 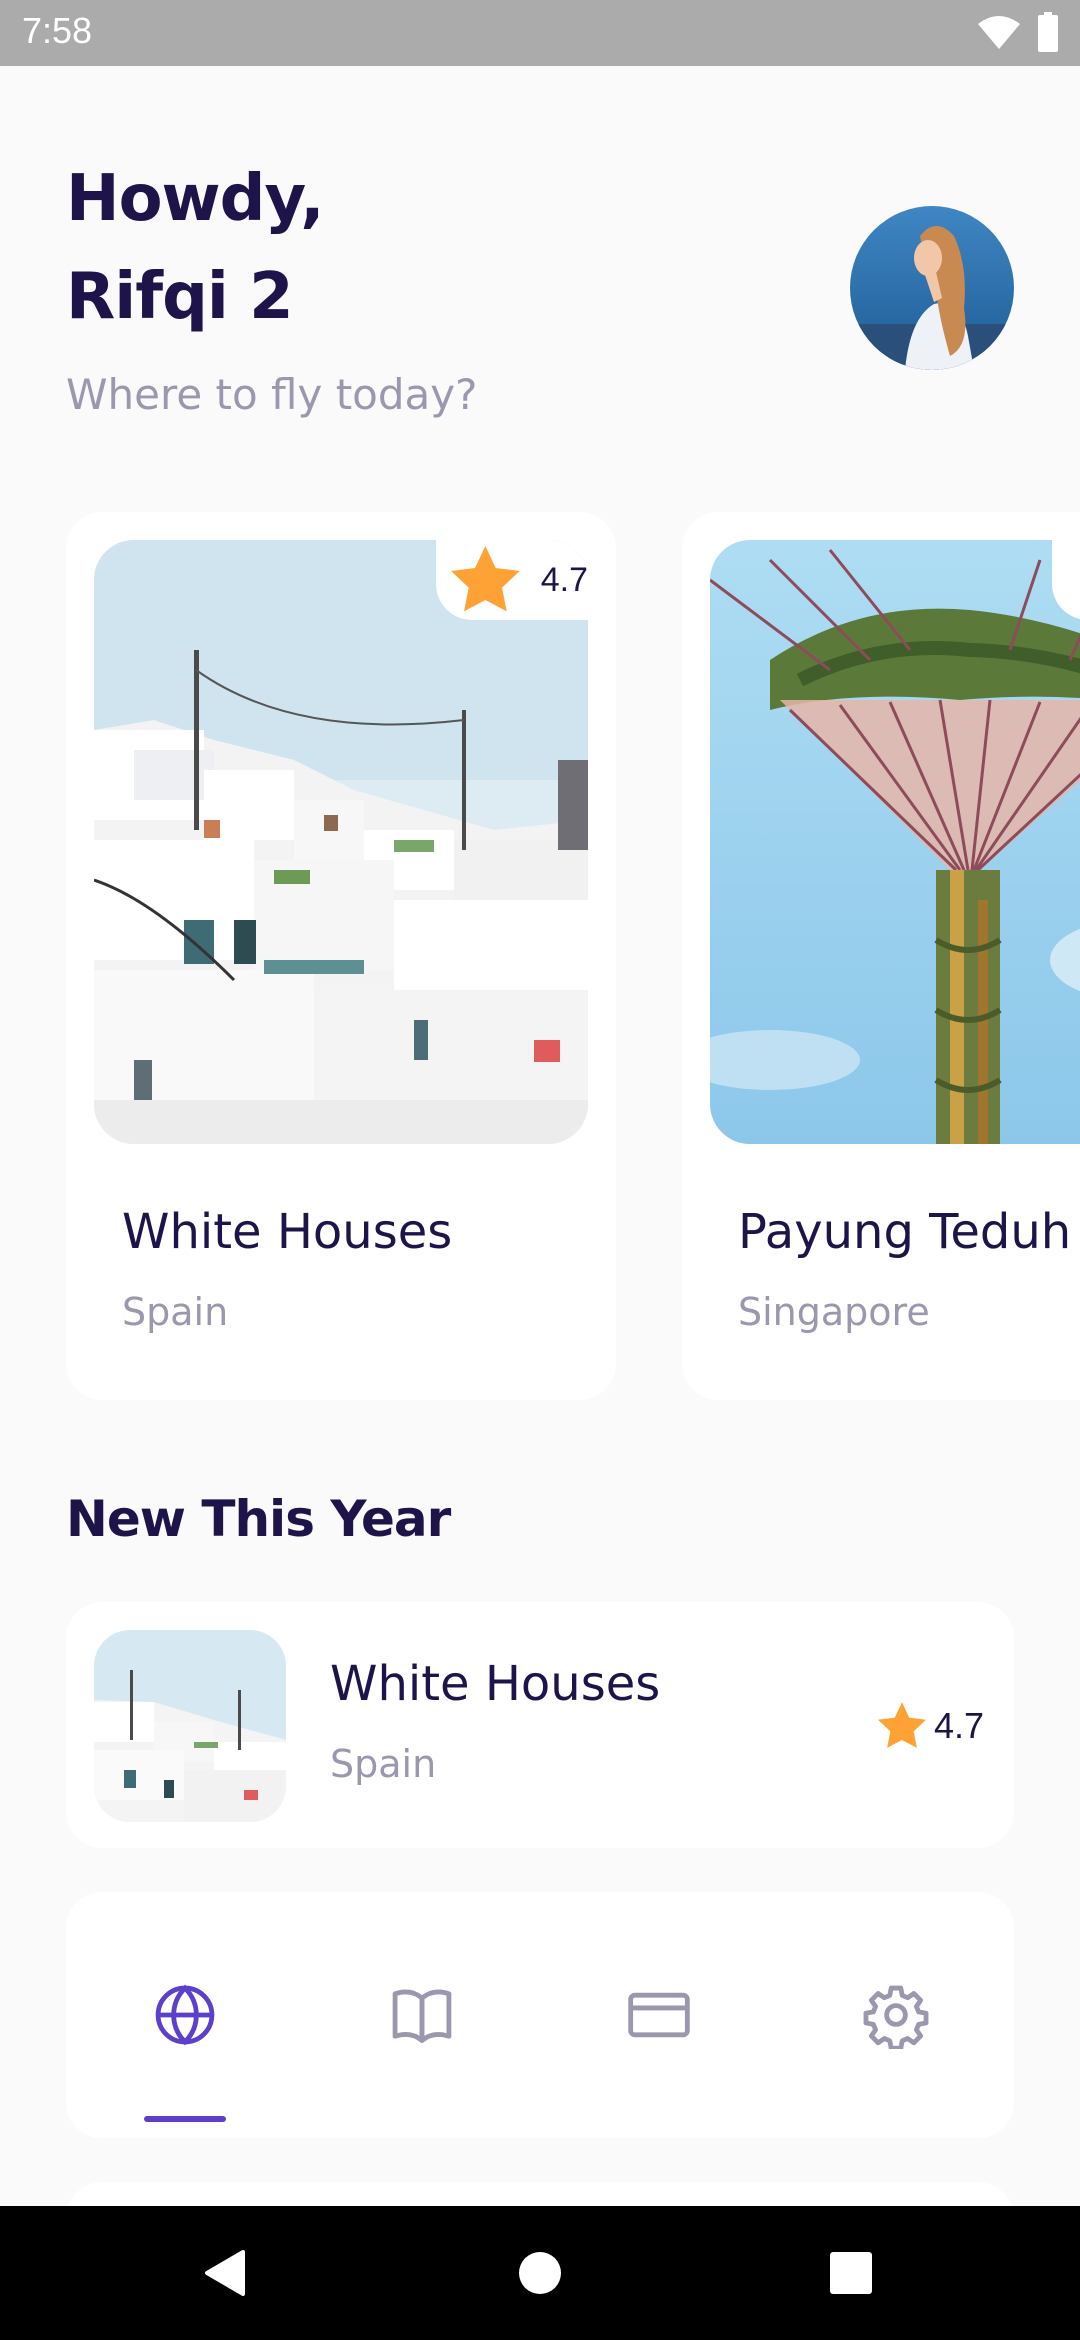 I want to click on system-navigation-bar, so click(x=540, y=2273).